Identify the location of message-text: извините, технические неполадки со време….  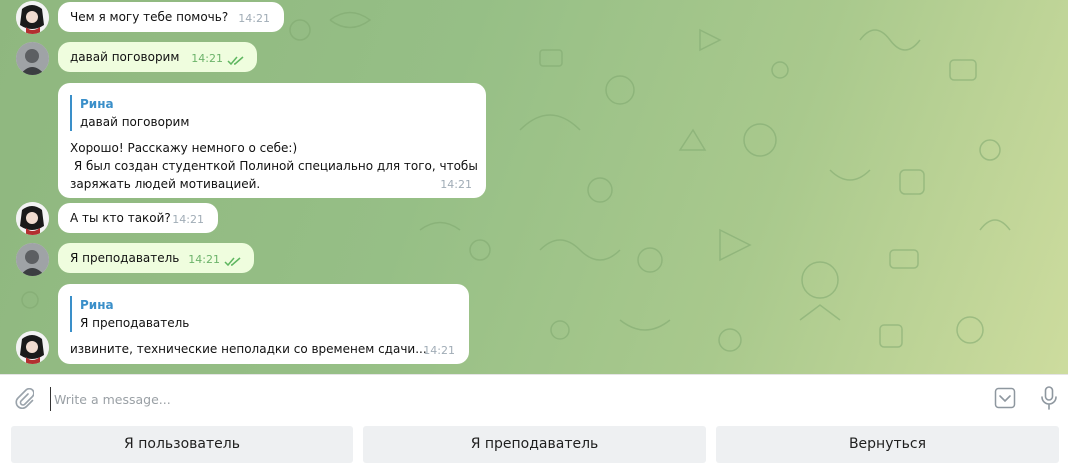
(248, 349).